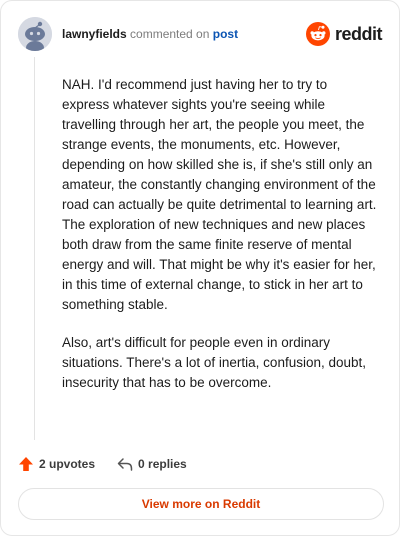 This screenshot has width=400, height=536. What do you see at coordinates (201, 504) in the screenshot?
I see `view-more-on-reddit-button: View more on Reddit` at bounding box center [201, 504].